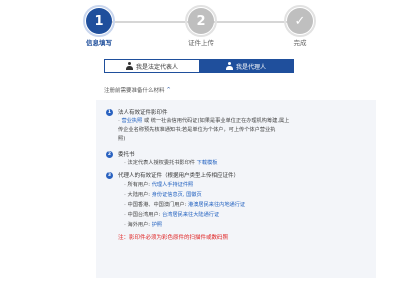 The height and width of the screenshot is (284, 400). I want to click on document-link: 护照, so click(157, 225).